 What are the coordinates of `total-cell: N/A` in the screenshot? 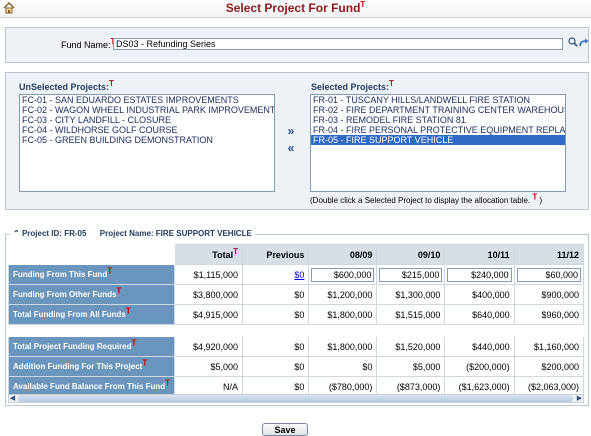 It's located at (209, 385).